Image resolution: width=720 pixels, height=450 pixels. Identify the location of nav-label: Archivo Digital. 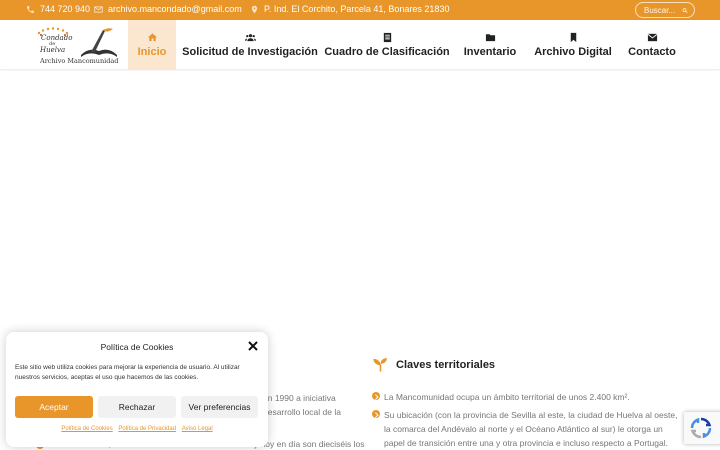
(573, 52).